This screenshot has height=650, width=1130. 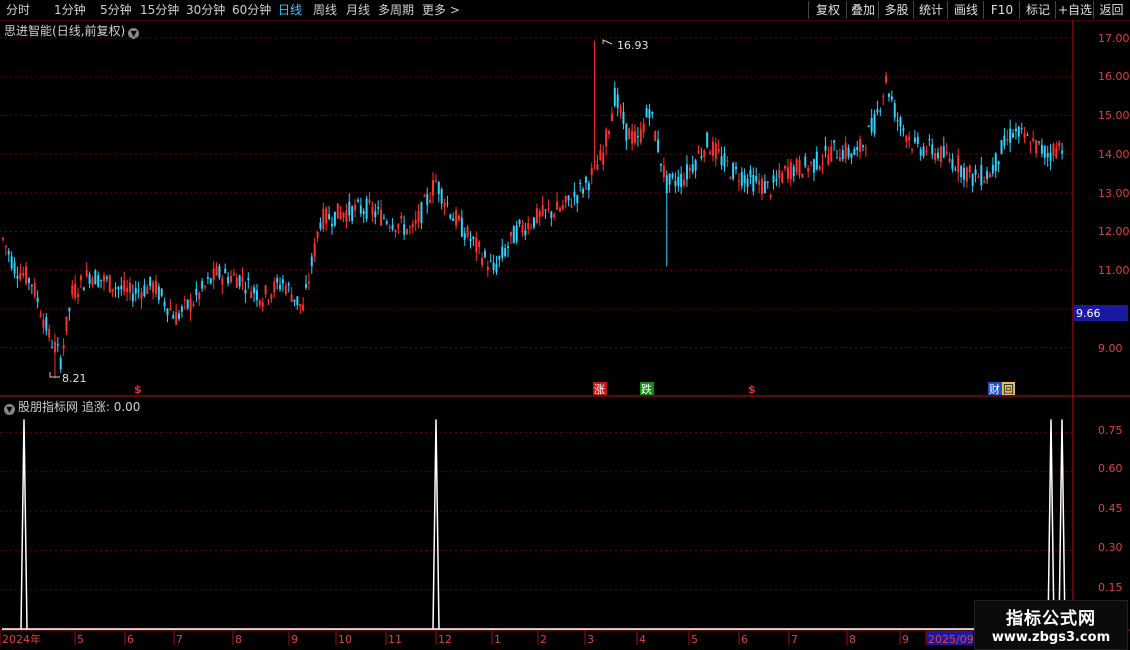 I want to click on buyback-marker: 回, so click(x=1008, y=389).